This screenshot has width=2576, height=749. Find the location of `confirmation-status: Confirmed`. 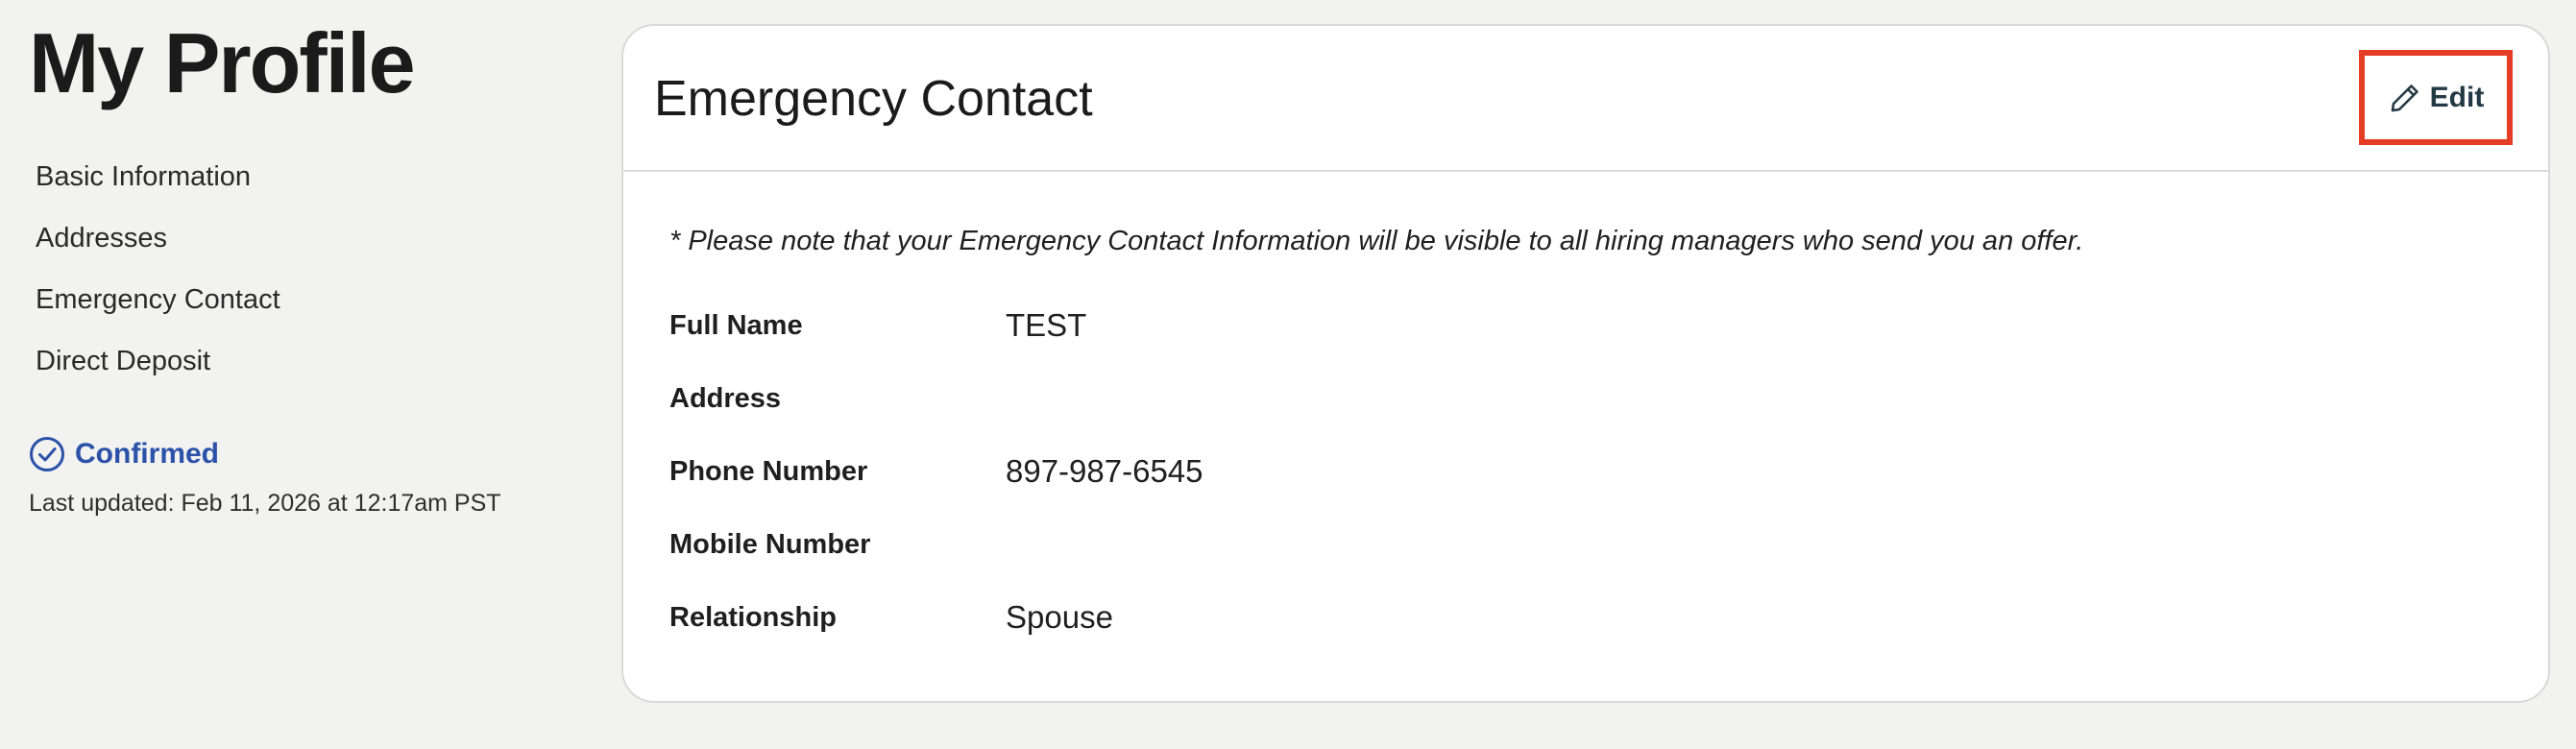

confirmation-status: Confirmed is located at coordinates (124, 454).